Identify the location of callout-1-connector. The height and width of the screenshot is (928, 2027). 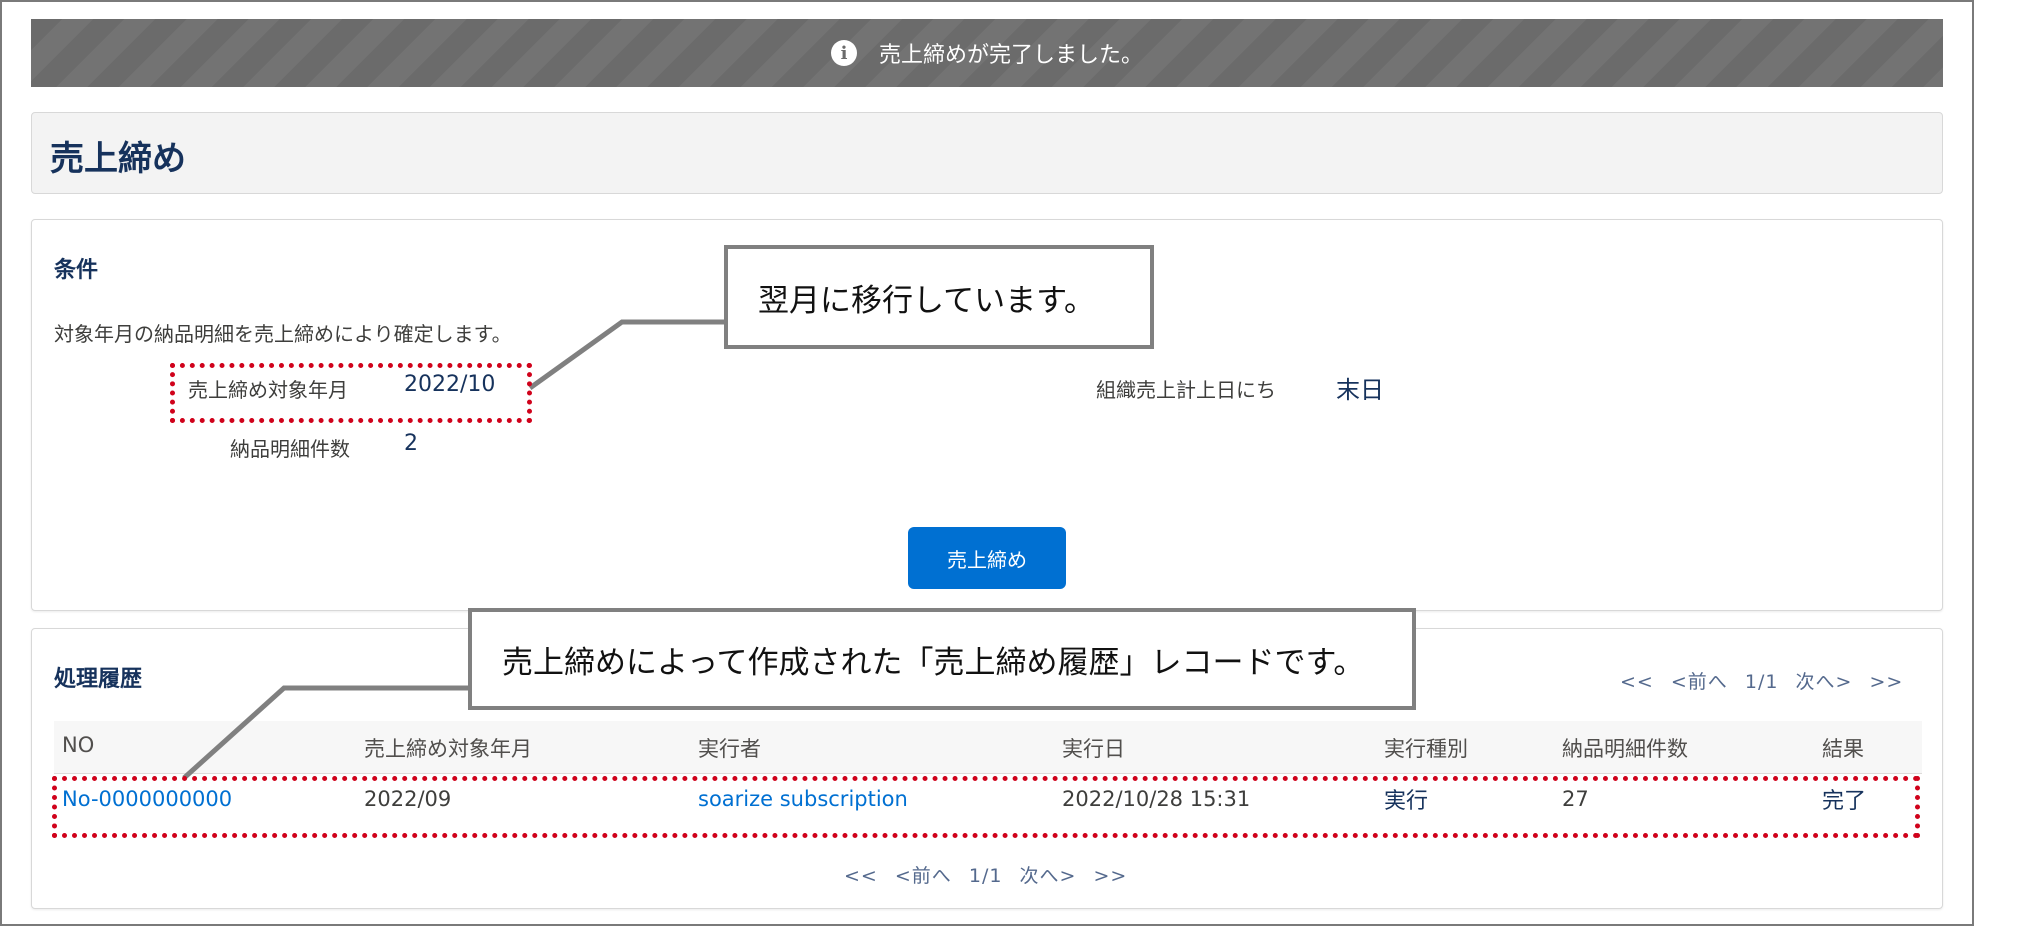
(628, 355).